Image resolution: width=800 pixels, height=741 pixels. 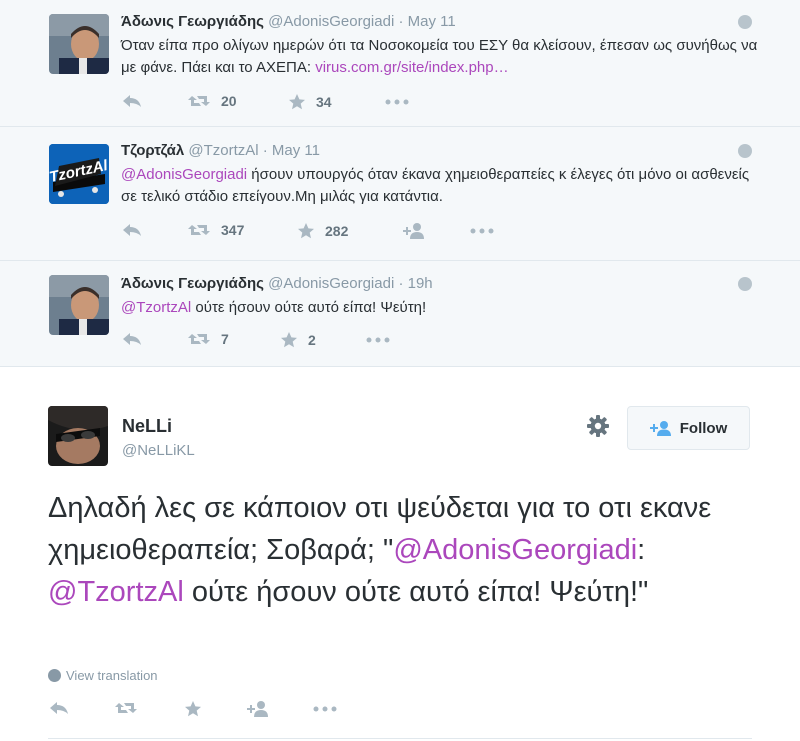 I want to click on follow-button: Follow, so click(x=688, y=428).